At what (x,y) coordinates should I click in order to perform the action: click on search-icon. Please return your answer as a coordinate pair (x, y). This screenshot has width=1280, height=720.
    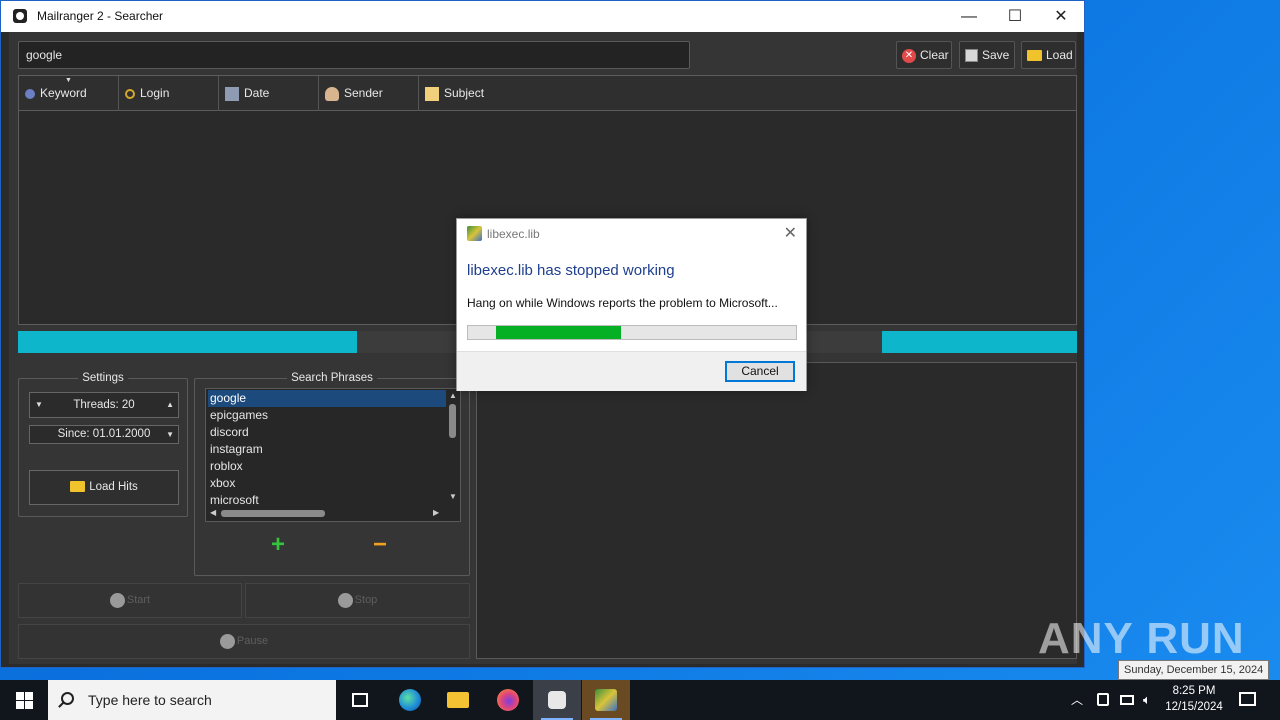
    Looking at the image, I should click on (67, 698).